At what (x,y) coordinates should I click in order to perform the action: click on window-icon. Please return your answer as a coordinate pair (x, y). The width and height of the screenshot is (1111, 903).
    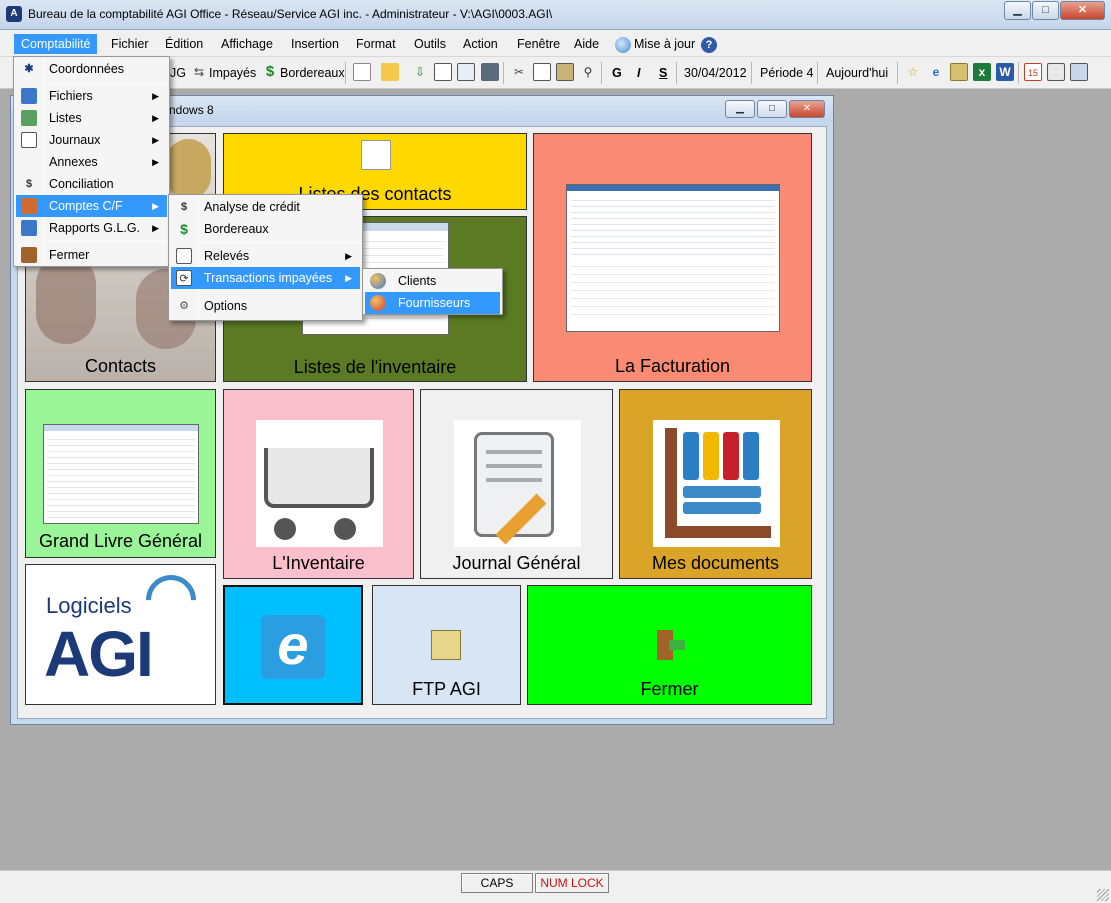
    Looking at the image, I should click on (1056, 72).